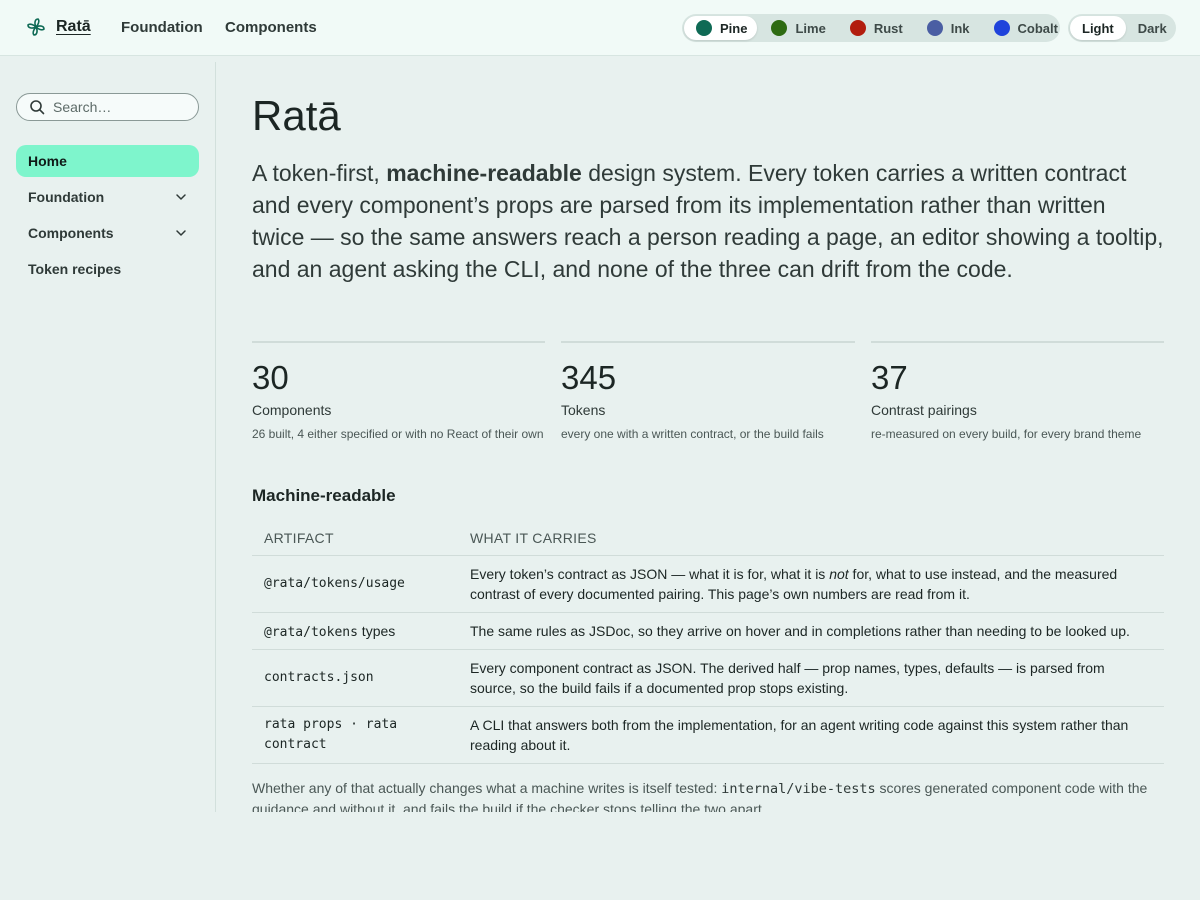 The width and height of the screenshot is (1200, 900). Describe the element at coordinates (484, 173) in the screenshot. I see `lede-emphasis: machine-readable` at that location.